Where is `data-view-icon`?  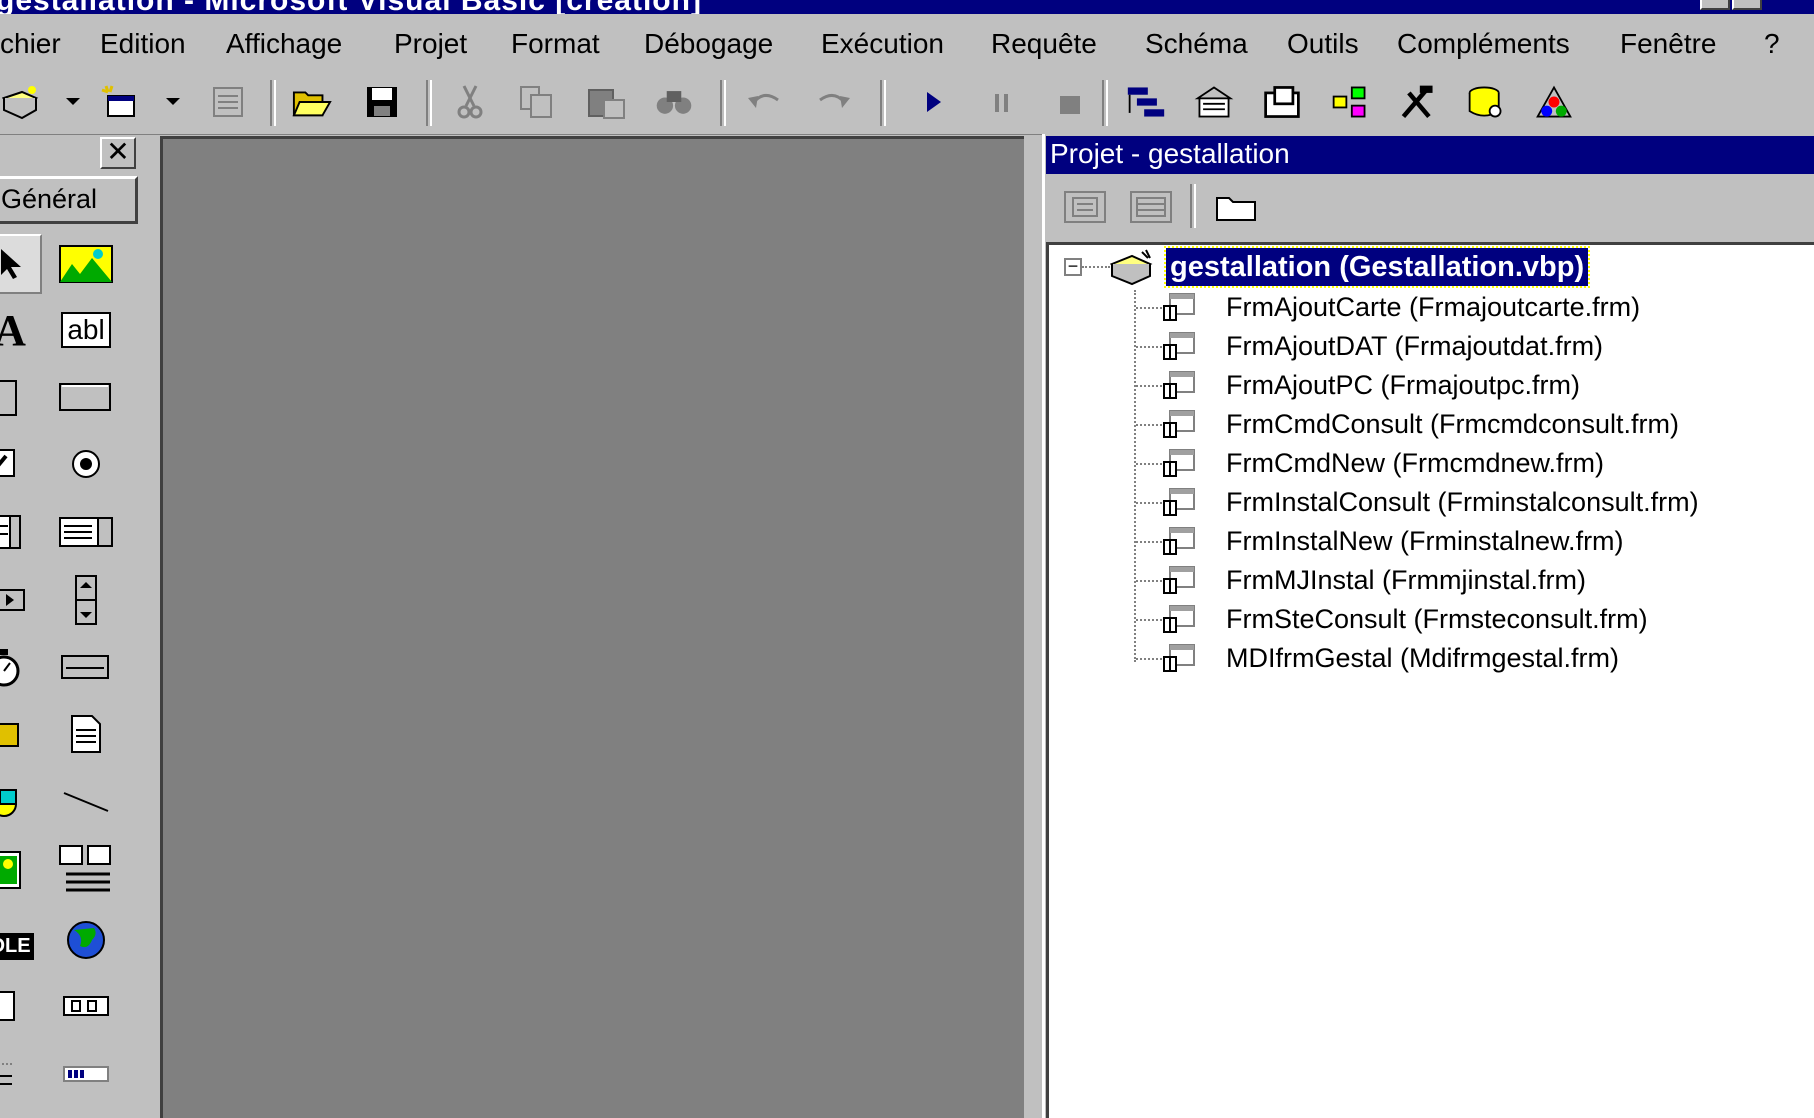 data-view-icon is located at coordinates (1486, 102).